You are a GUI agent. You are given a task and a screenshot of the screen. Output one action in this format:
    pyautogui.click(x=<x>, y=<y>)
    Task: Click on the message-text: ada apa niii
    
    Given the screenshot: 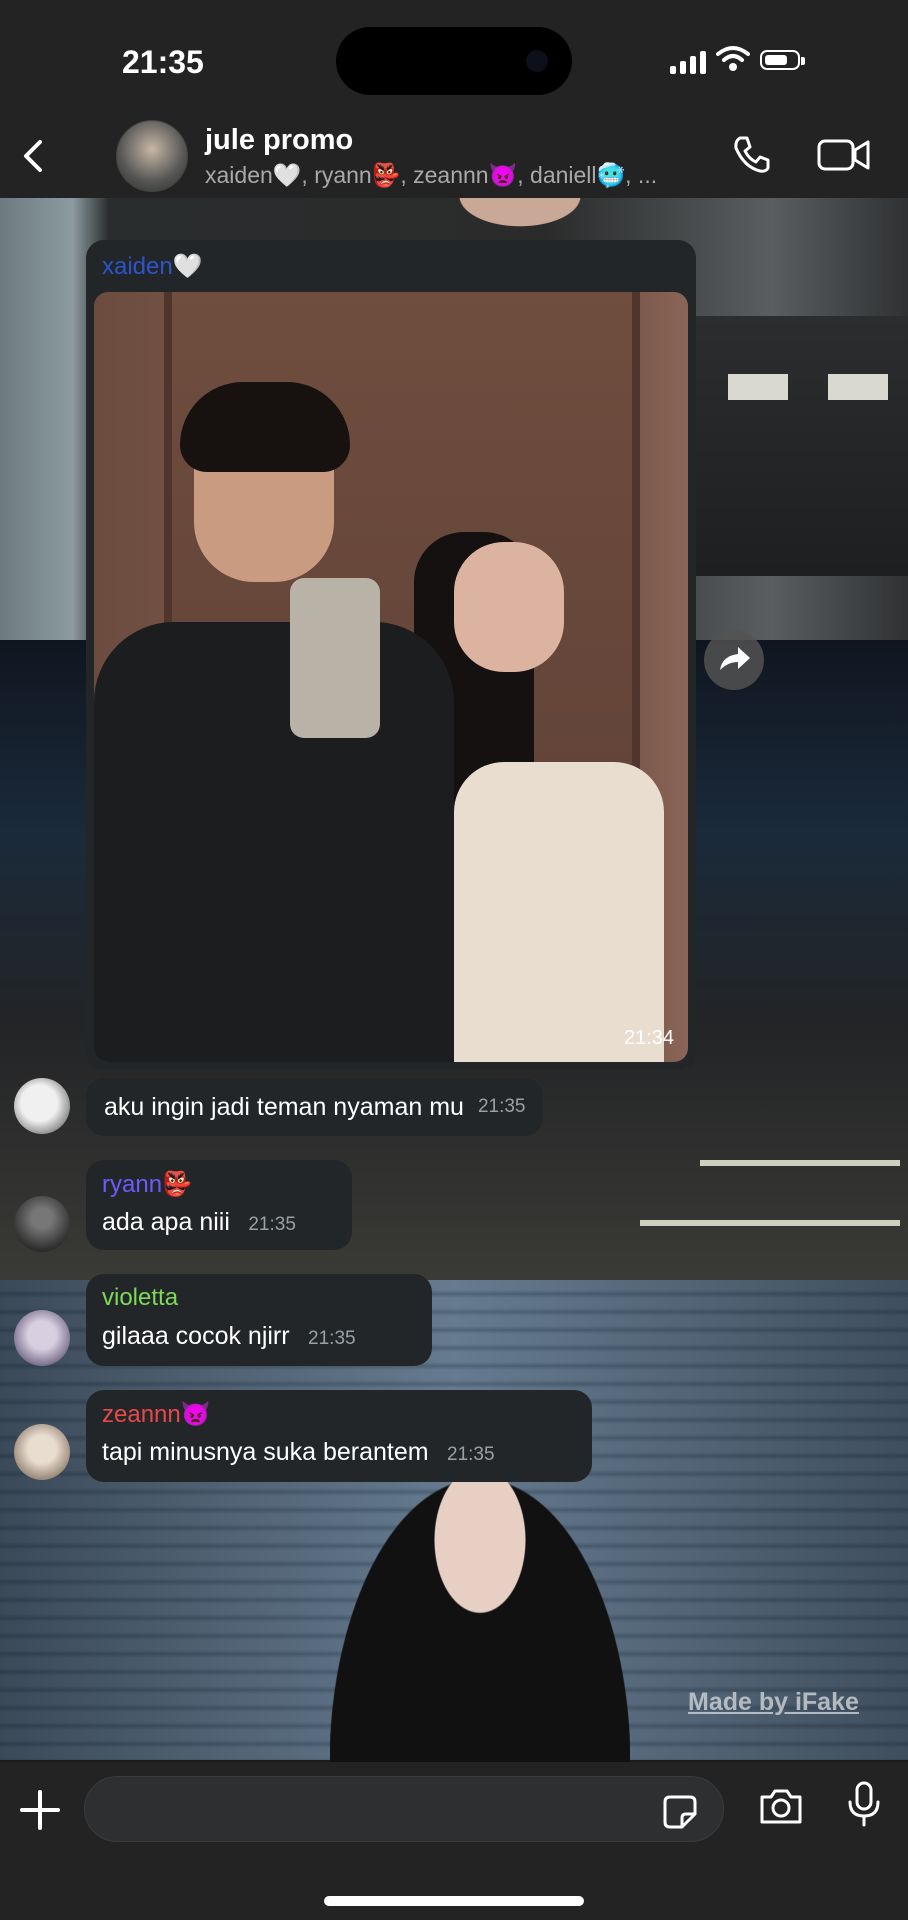 What is the action you would take?
    pyautogui.click(x=166, y=1222)
    